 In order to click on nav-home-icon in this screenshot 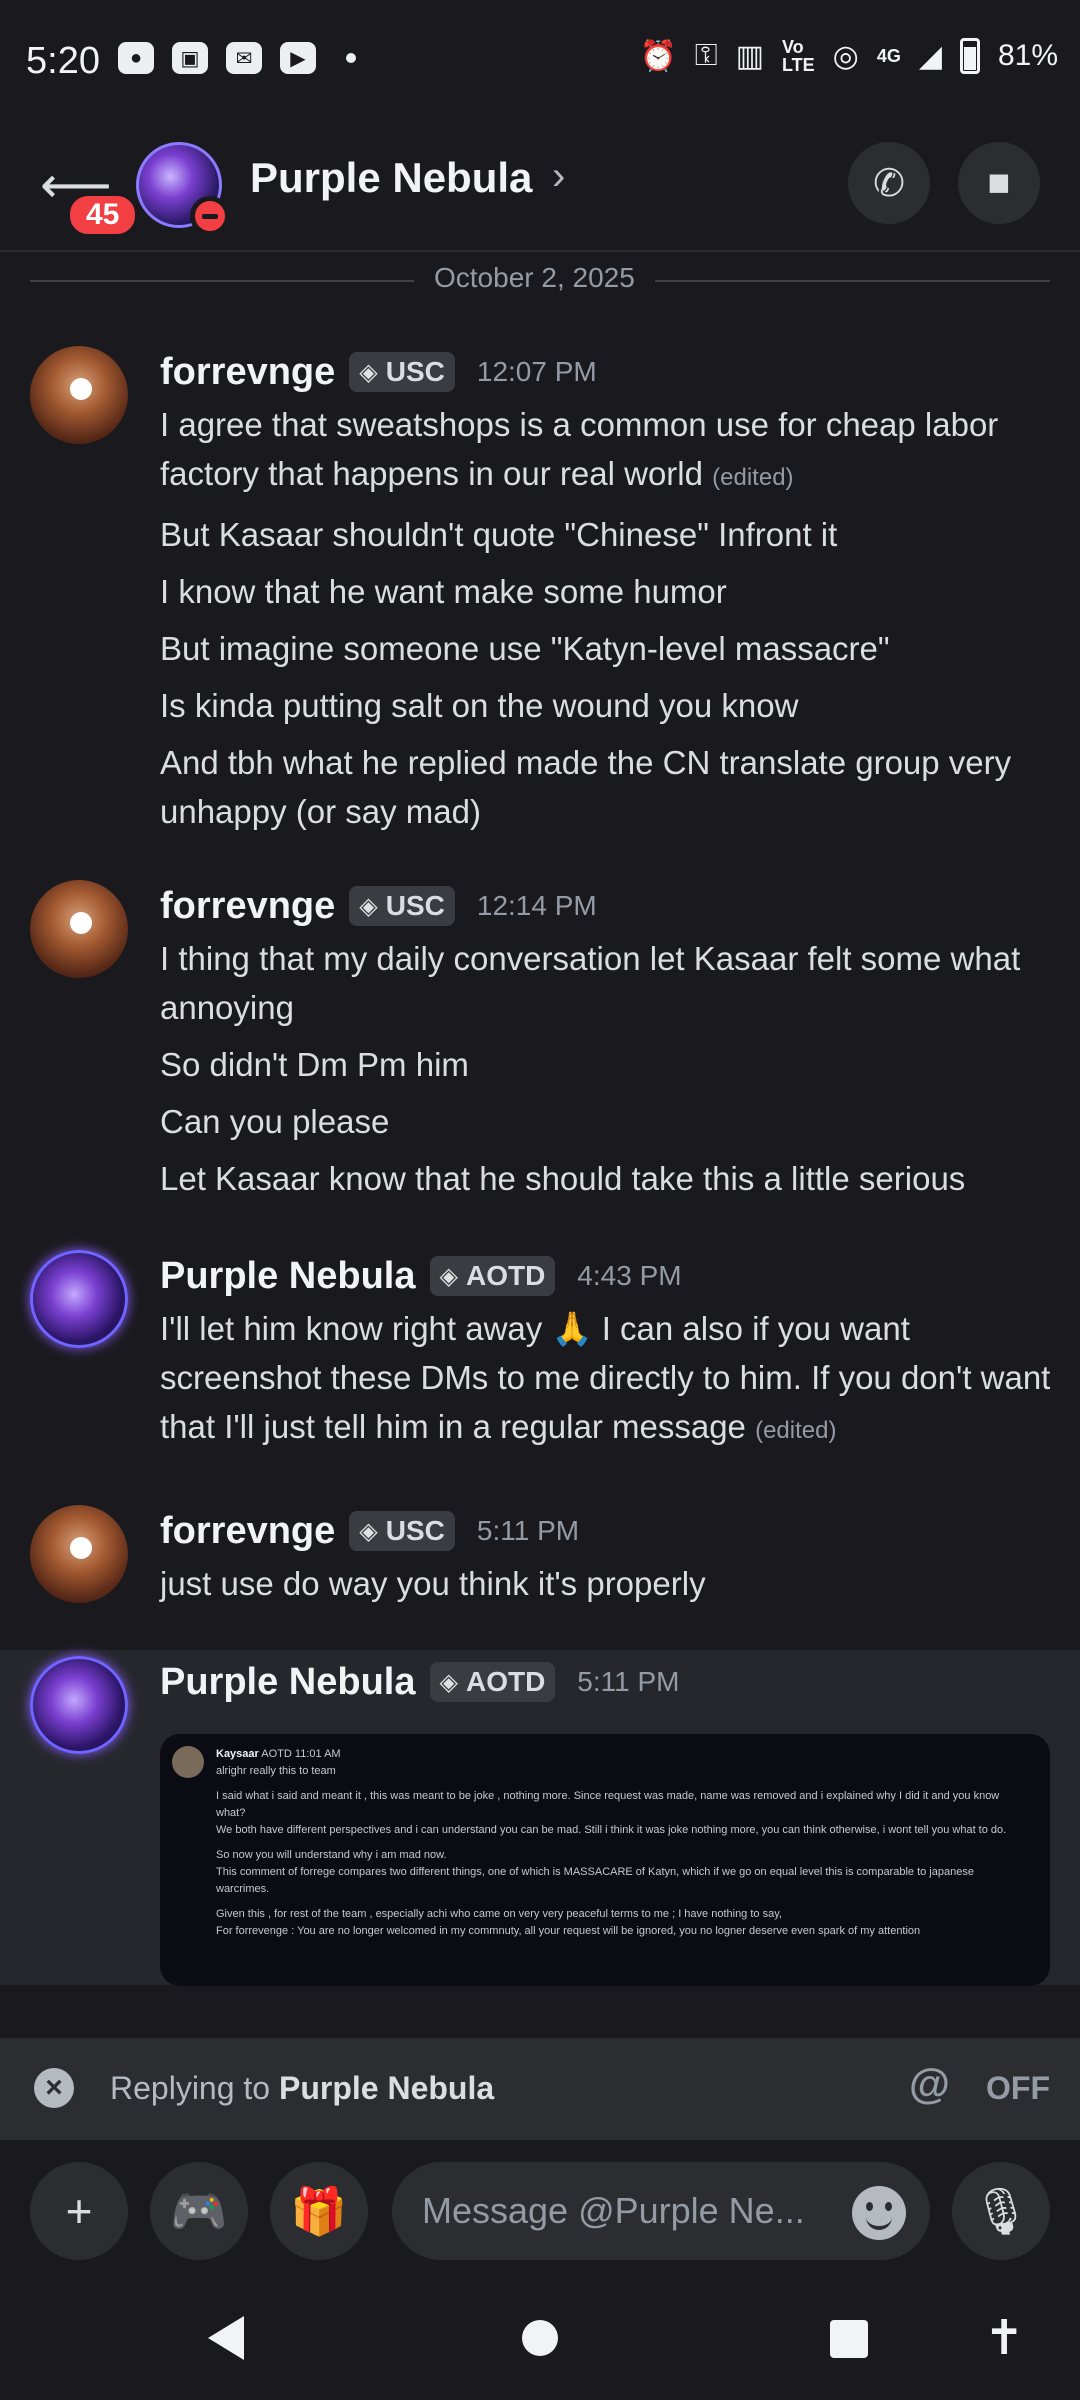, I will do `click(540, 2338)`.